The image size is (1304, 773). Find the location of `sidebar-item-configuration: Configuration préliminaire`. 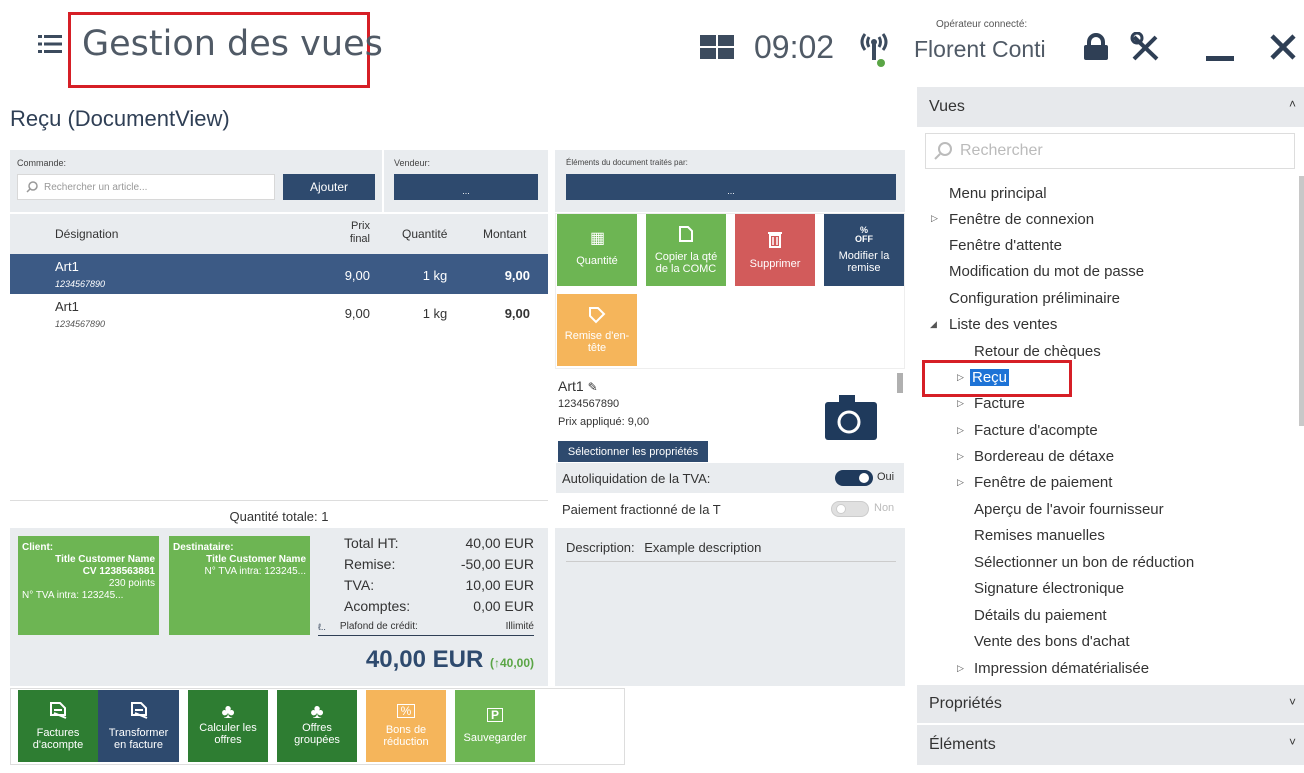

sidebar-item-configuration: Configuration préliminaire is located at coordinates (1034, 298).